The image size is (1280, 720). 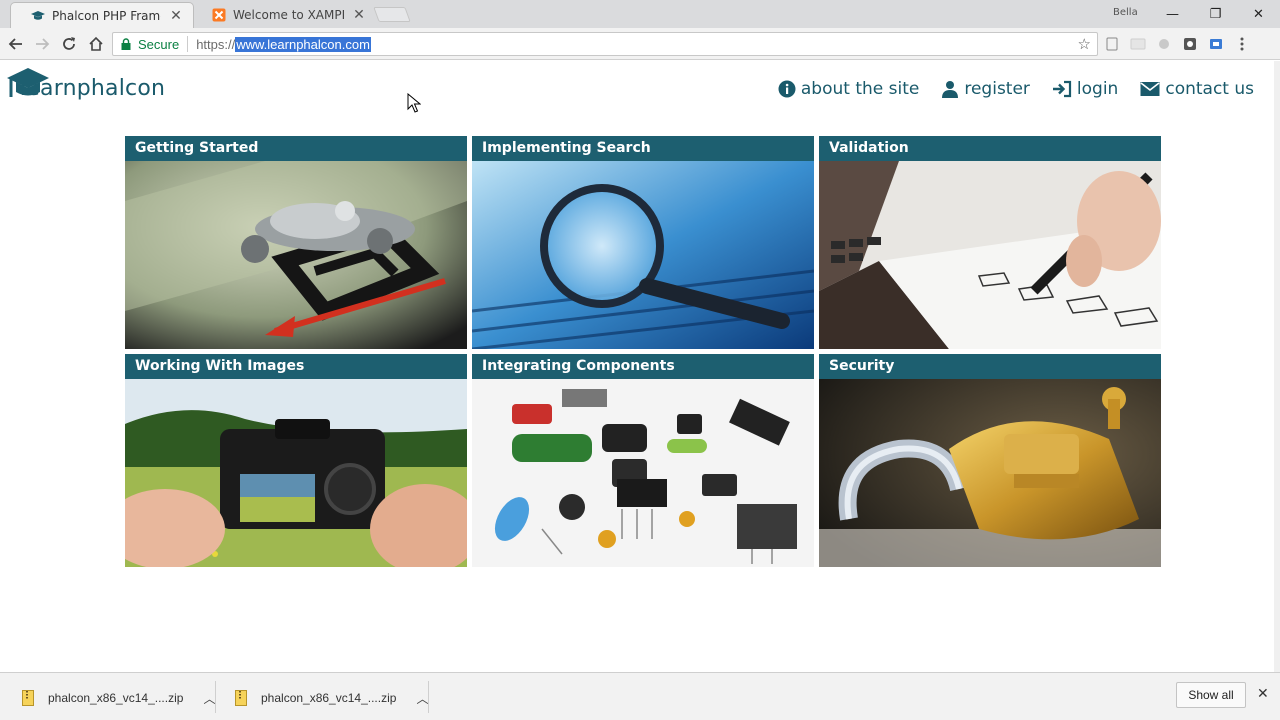 I want to click on tab-title: Welcome to XAMPP, so click(x=288, y=15).